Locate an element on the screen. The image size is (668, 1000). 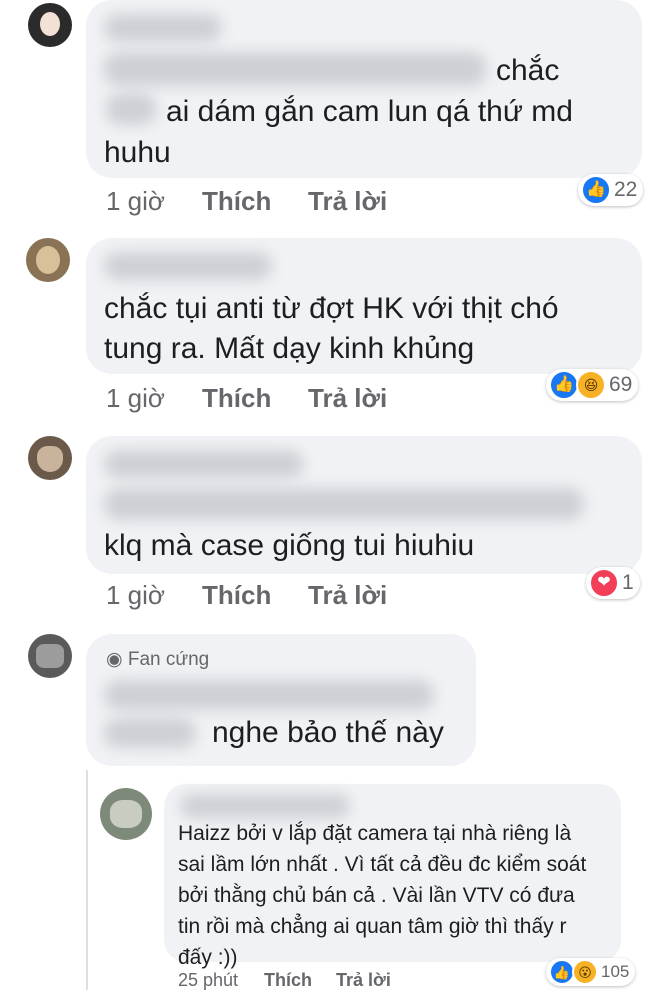
reply-timestamp: 25 phút is located at coordinates (208, 980).